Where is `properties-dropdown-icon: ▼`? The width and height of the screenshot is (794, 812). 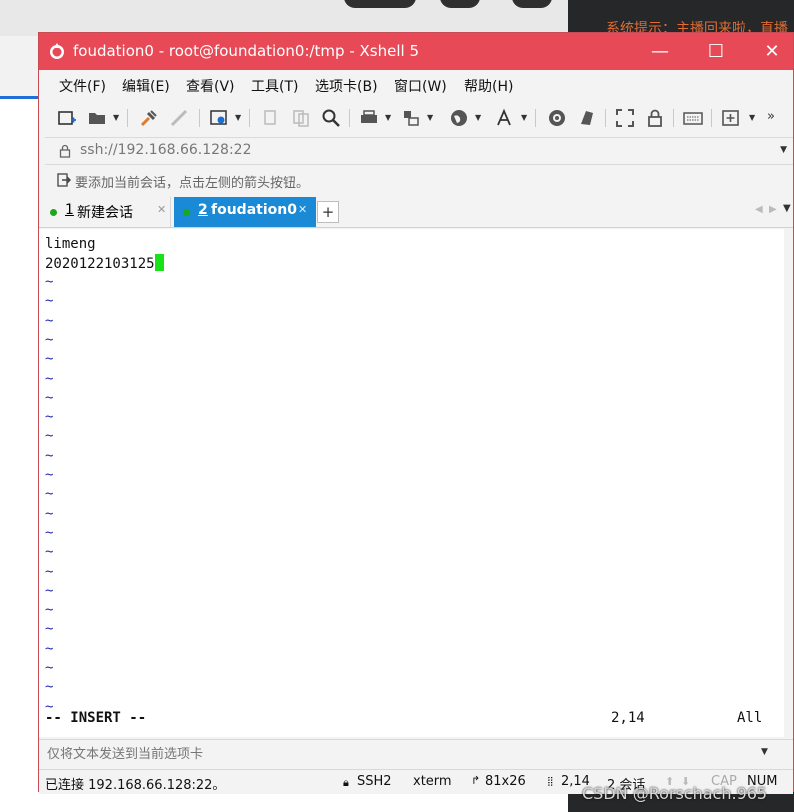 properties-dropdown-icon: ▼ is located at coordinates (238, 117).